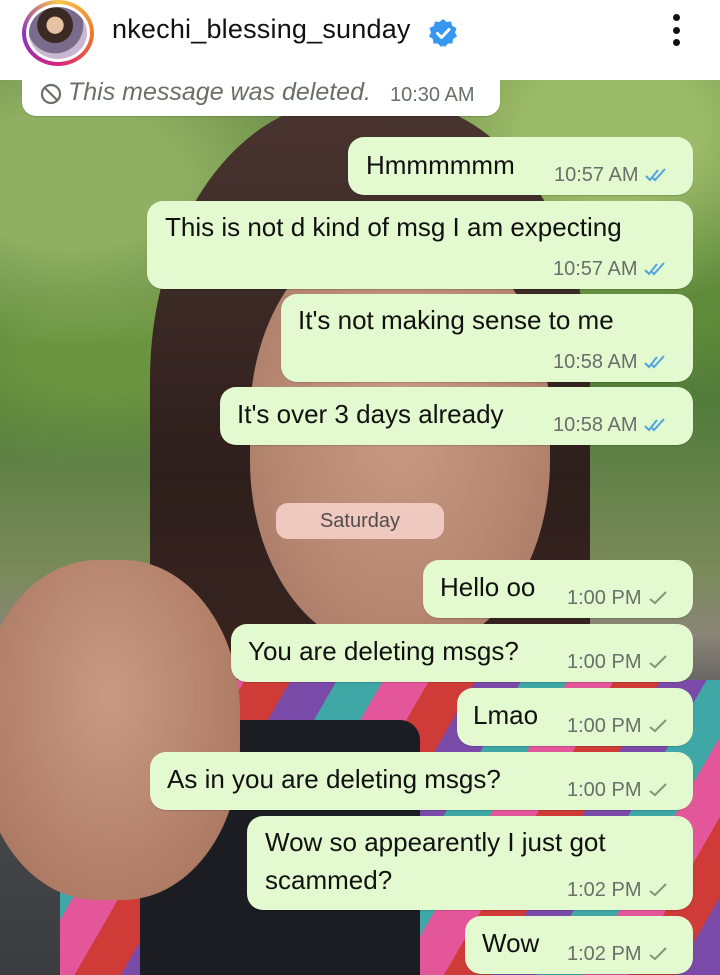  I want to click on more-options-button, so click(676, 30).